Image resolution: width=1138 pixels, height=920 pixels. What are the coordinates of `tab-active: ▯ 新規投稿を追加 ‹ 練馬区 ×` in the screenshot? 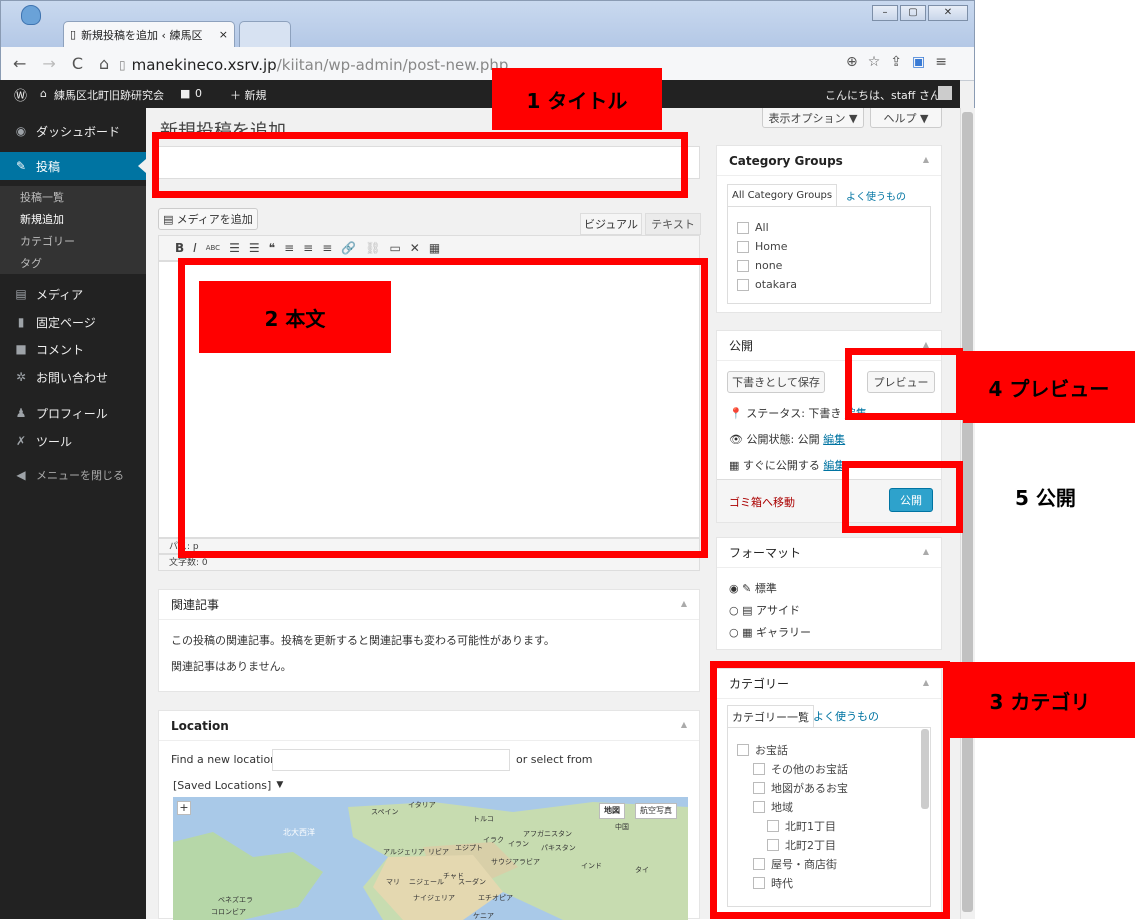 It's located at (149, 34).